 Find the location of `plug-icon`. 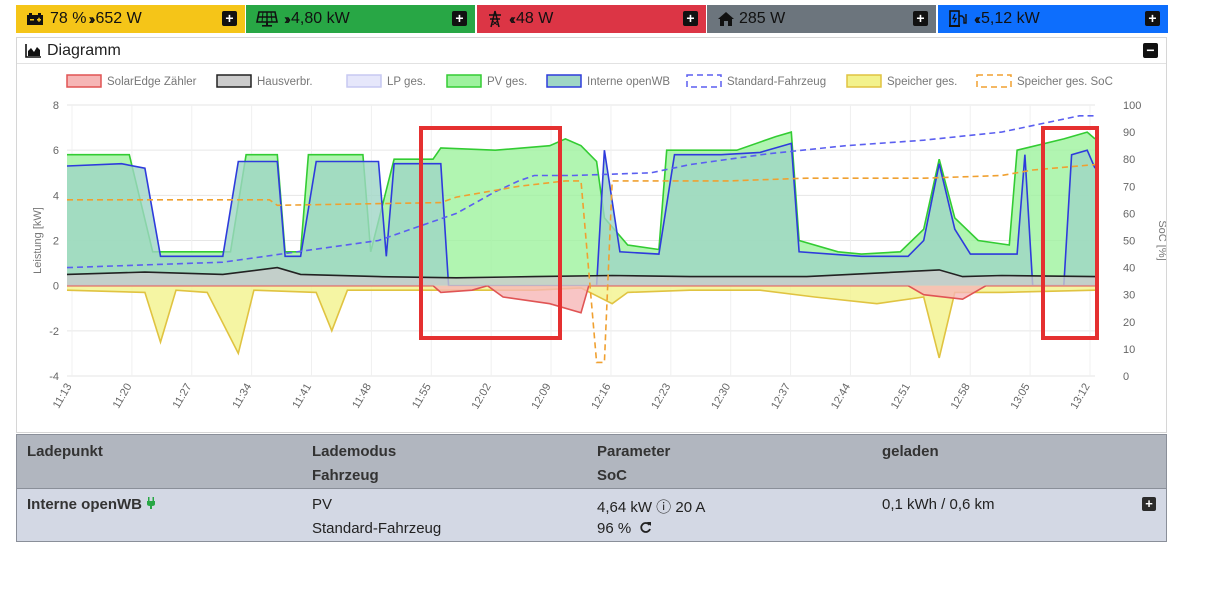

plug-icon is located at coordinates (151, 505).